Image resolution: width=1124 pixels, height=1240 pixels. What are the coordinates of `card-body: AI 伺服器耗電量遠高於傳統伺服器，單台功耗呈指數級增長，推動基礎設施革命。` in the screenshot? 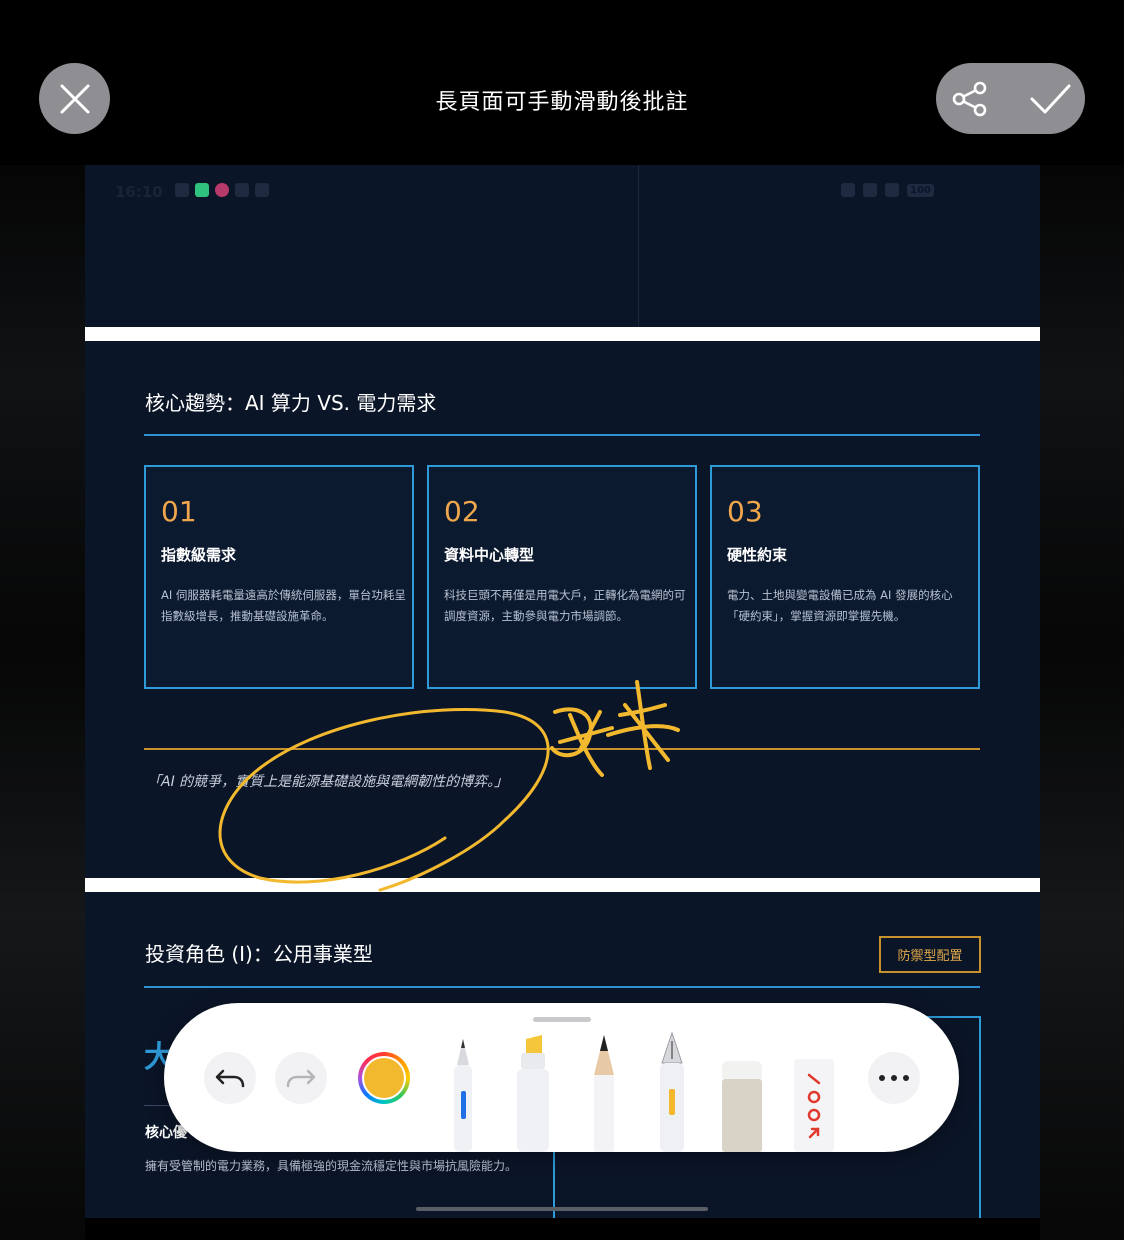 It's located at (283, 605).